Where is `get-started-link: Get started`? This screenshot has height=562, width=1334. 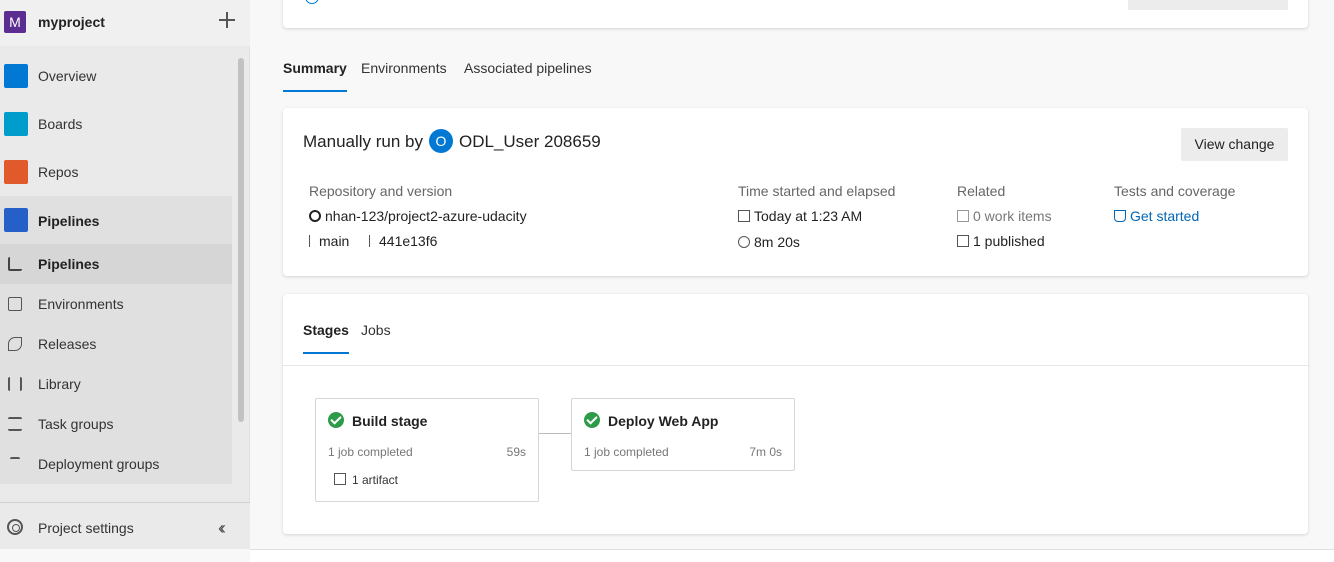 get-started-link: Get started is located at coordinates (1156, 216).